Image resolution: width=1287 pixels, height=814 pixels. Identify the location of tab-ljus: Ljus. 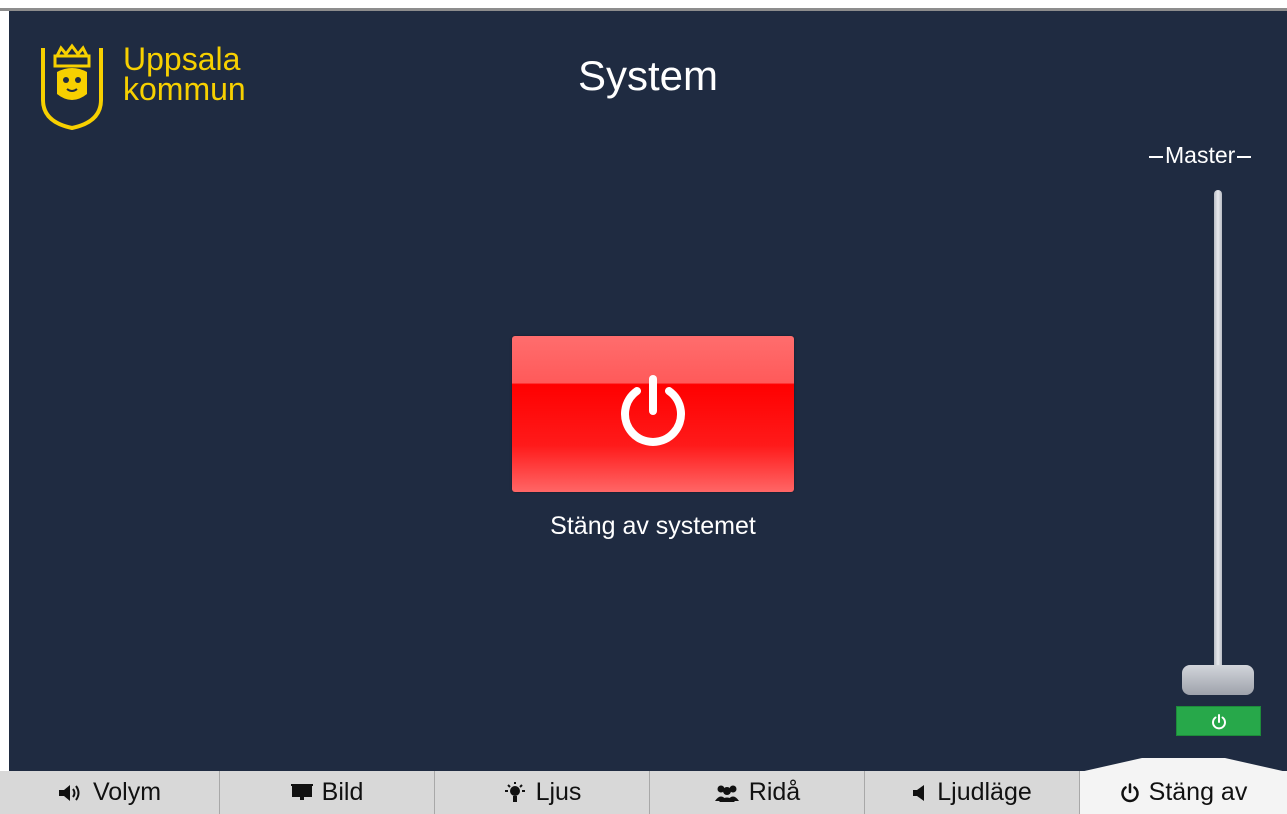
(542, 792).